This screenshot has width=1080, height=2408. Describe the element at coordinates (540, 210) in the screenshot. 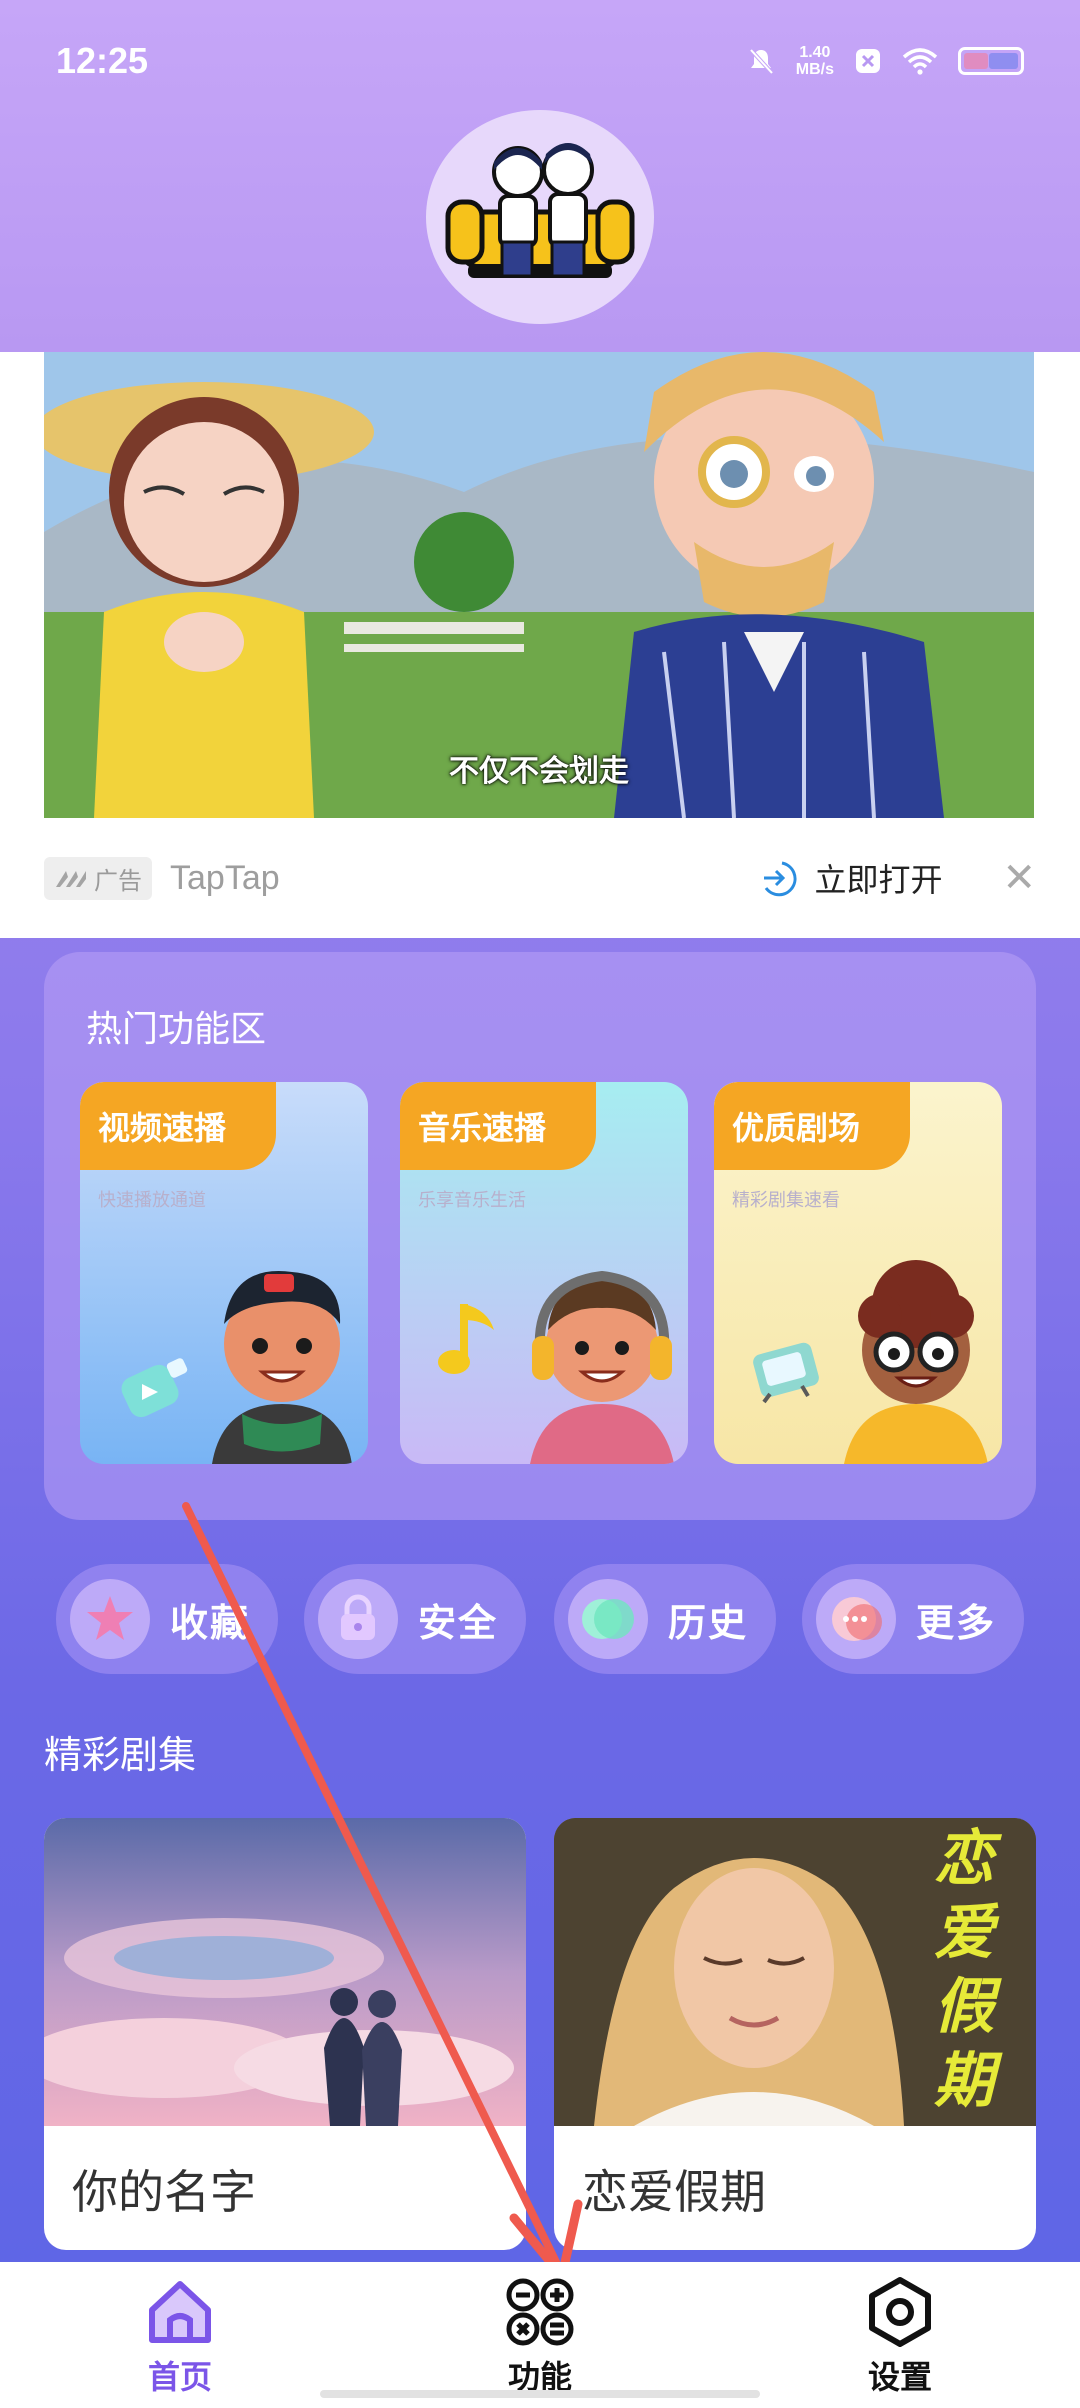

I see `couple-sofa-logo` at that location.